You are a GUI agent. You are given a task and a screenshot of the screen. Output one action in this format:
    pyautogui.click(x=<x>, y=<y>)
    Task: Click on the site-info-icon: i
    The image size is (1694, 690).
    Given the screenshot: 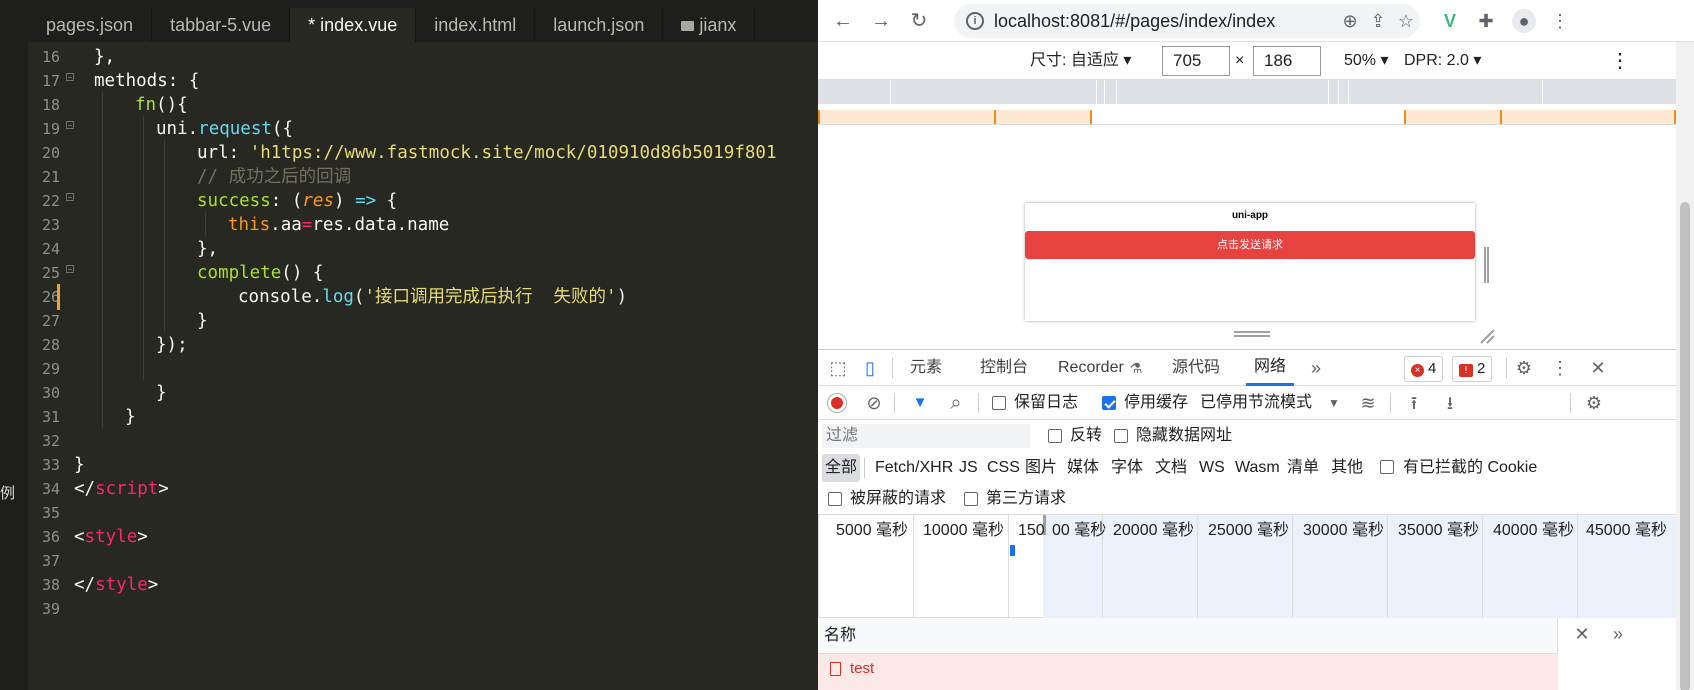 What is the action you would take?
    pyautogui.click(x=975, y=21)
    